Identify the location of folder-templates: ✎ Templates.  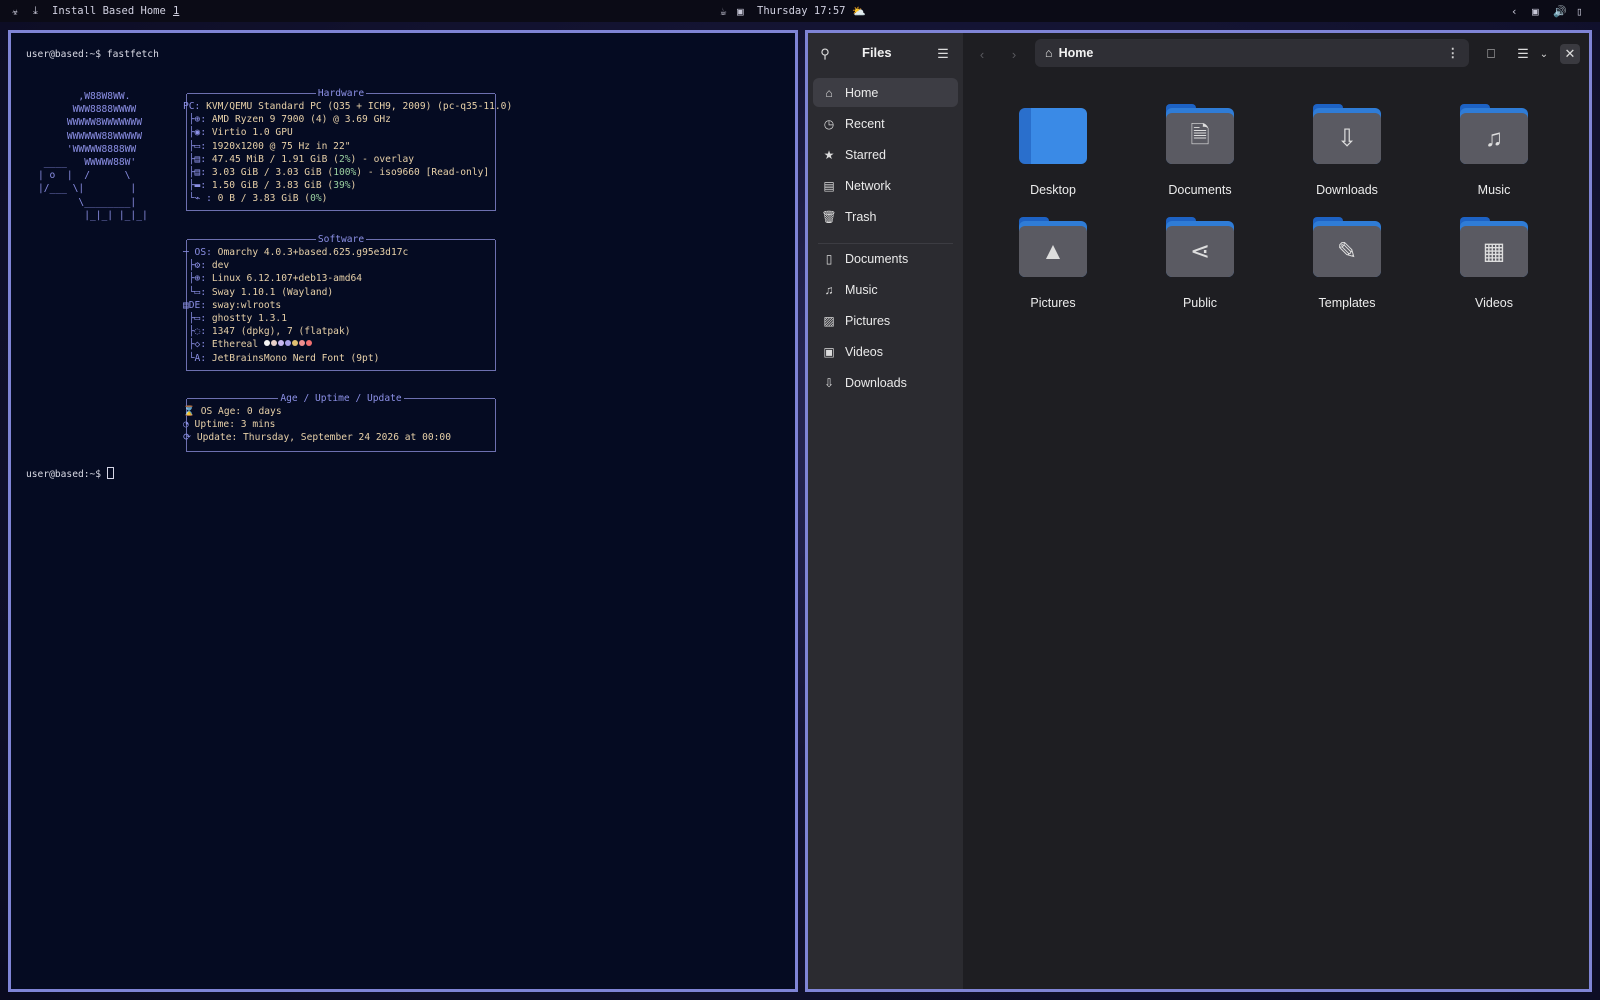
(1347, 251).